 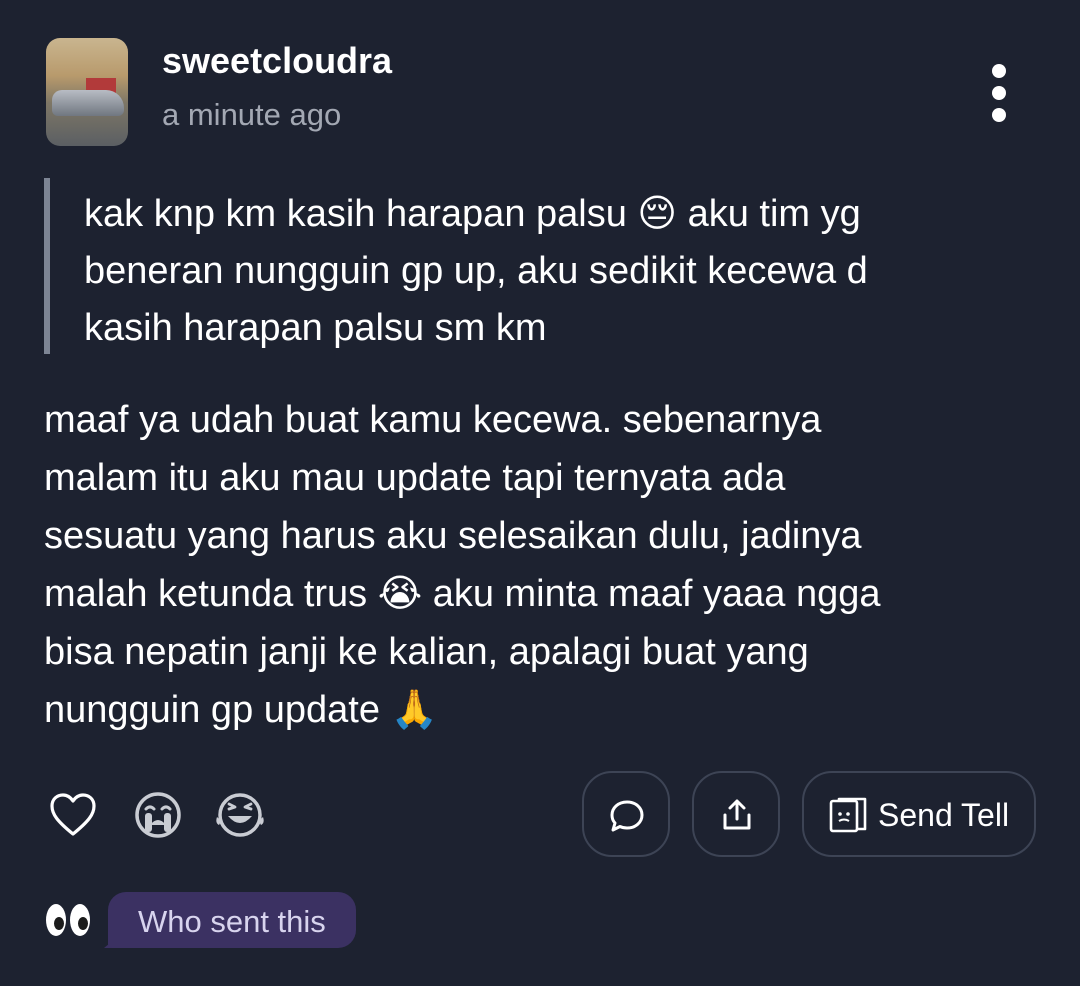 What do you see at coordinates (277, 61) in the screenshot?
I see `username: sweetcloudra` at bounding box center [277, 61].